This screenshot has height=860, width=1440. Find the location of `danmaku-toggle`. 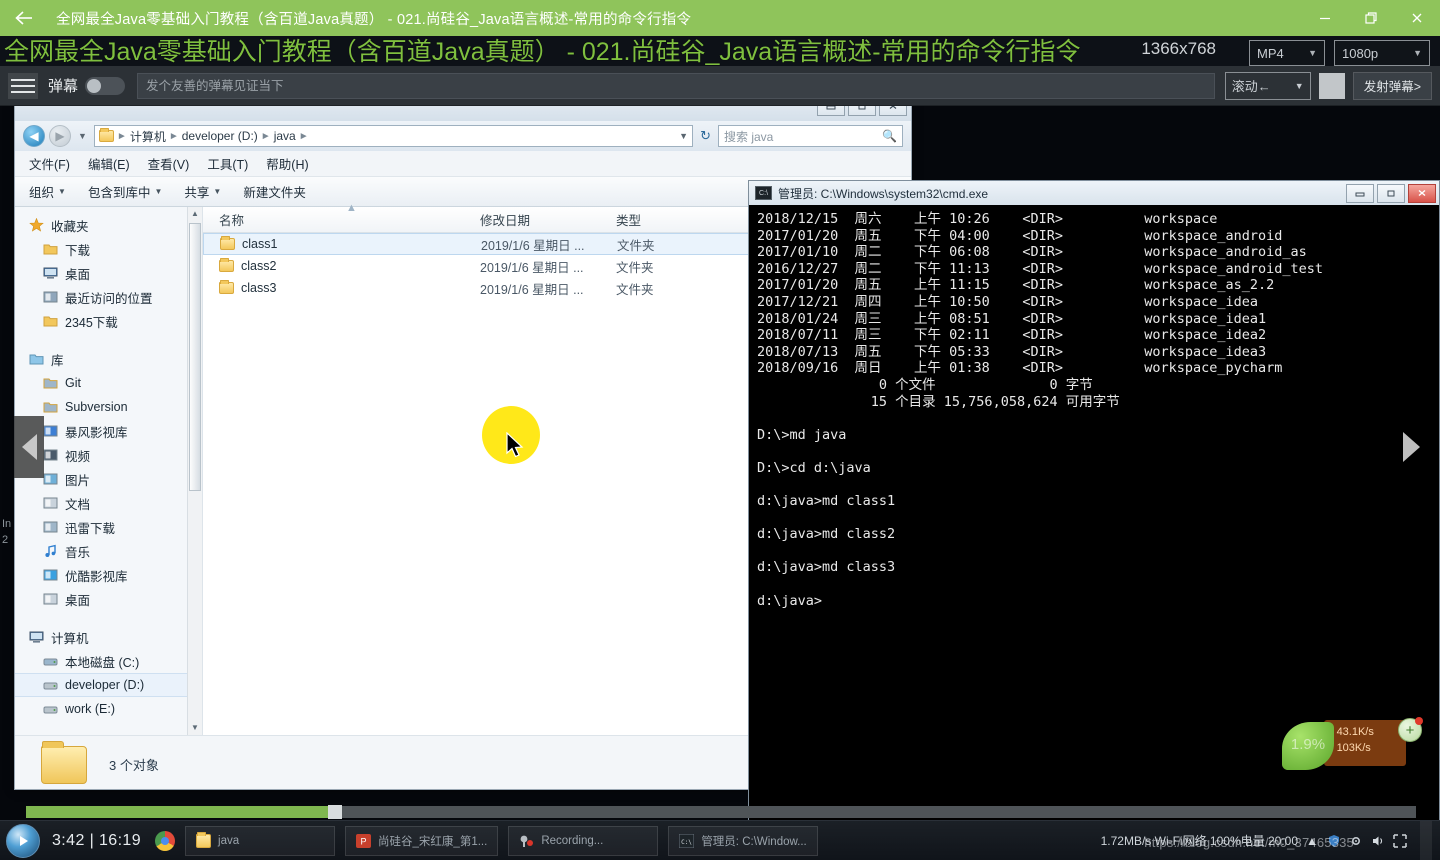

danmaku-toggle is located at coordinates (105, 85).